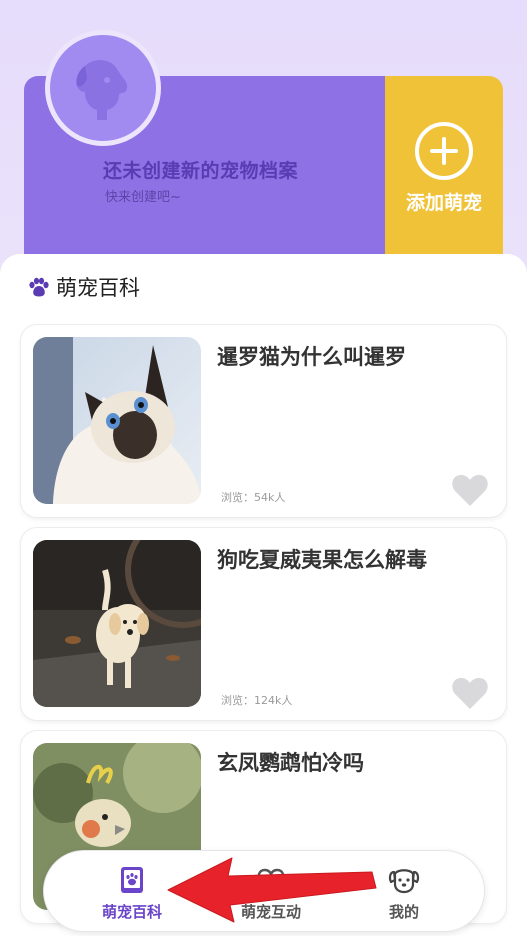  Describe the element at coordinates (290, 763) in the screenshot. I see `article-title: 玄凤鹦鹉怕冷吗` at that location.